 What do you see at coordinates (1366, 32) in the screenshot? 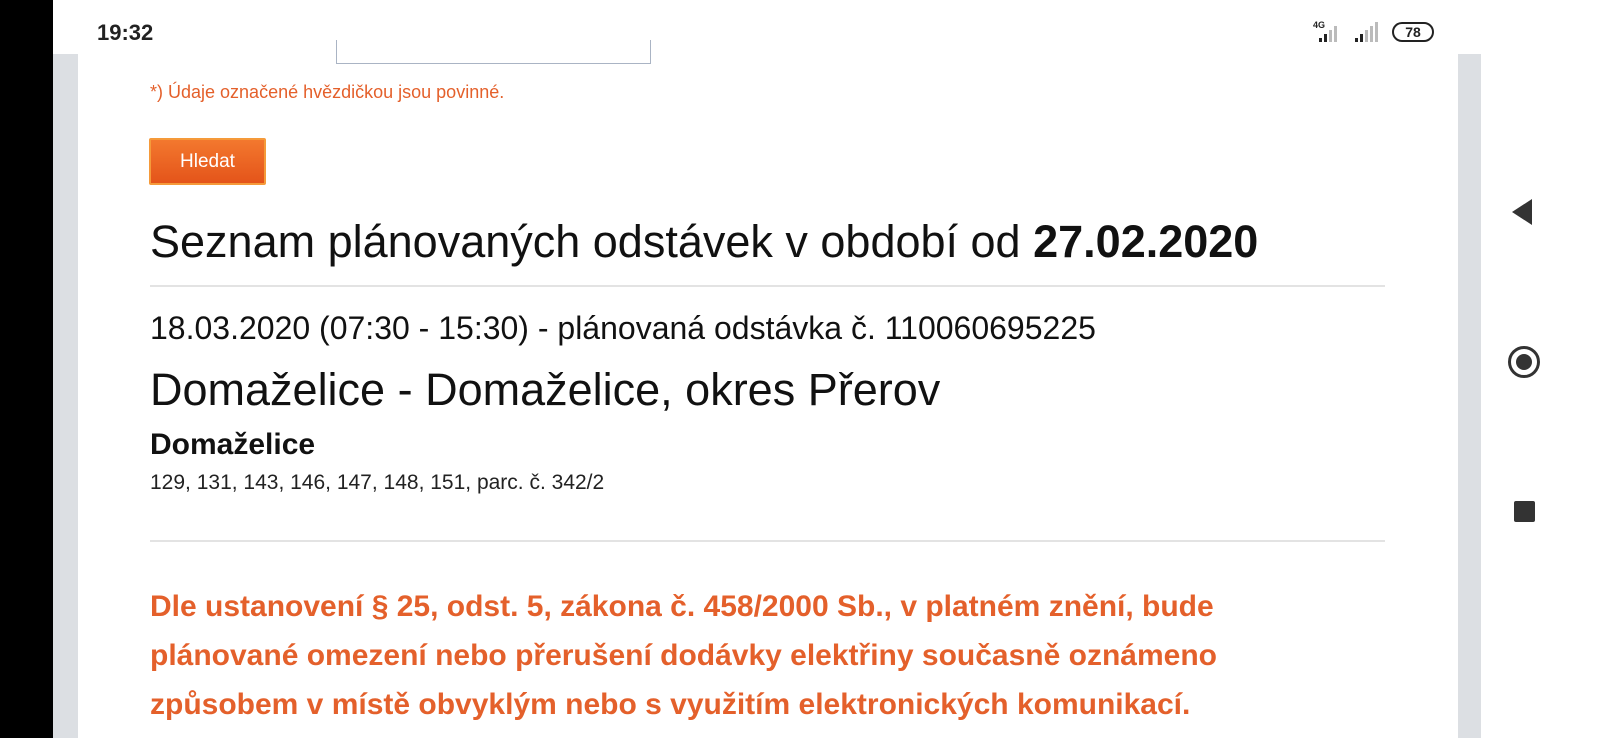
I see `signal-icon` at bounding box center [1366, 32].